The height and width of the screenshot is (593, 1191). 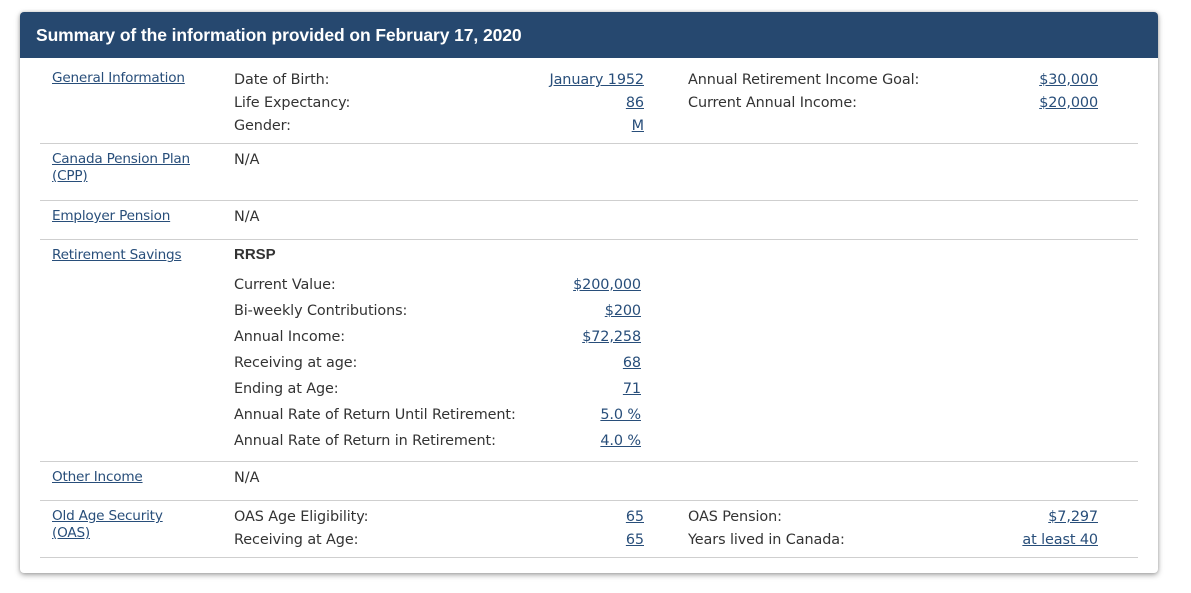 What do you see at coordinates (632, 363) in the screenshot?
I see `rrsp-receiving-age-value: 68` at bounding box center [632, 363].